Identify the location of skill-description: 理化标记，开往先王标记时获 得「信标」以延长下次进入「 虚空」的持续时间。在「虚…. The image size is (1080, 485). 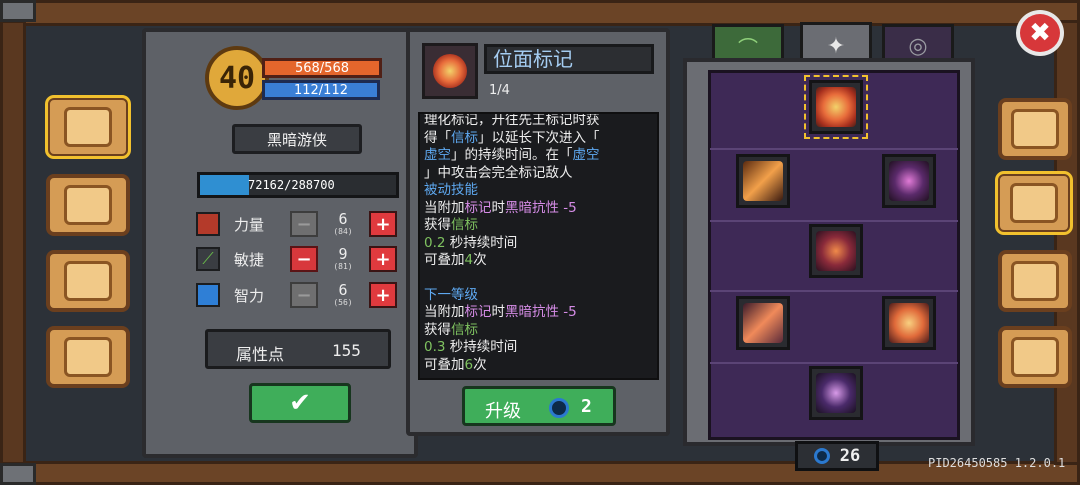
(538, 246).